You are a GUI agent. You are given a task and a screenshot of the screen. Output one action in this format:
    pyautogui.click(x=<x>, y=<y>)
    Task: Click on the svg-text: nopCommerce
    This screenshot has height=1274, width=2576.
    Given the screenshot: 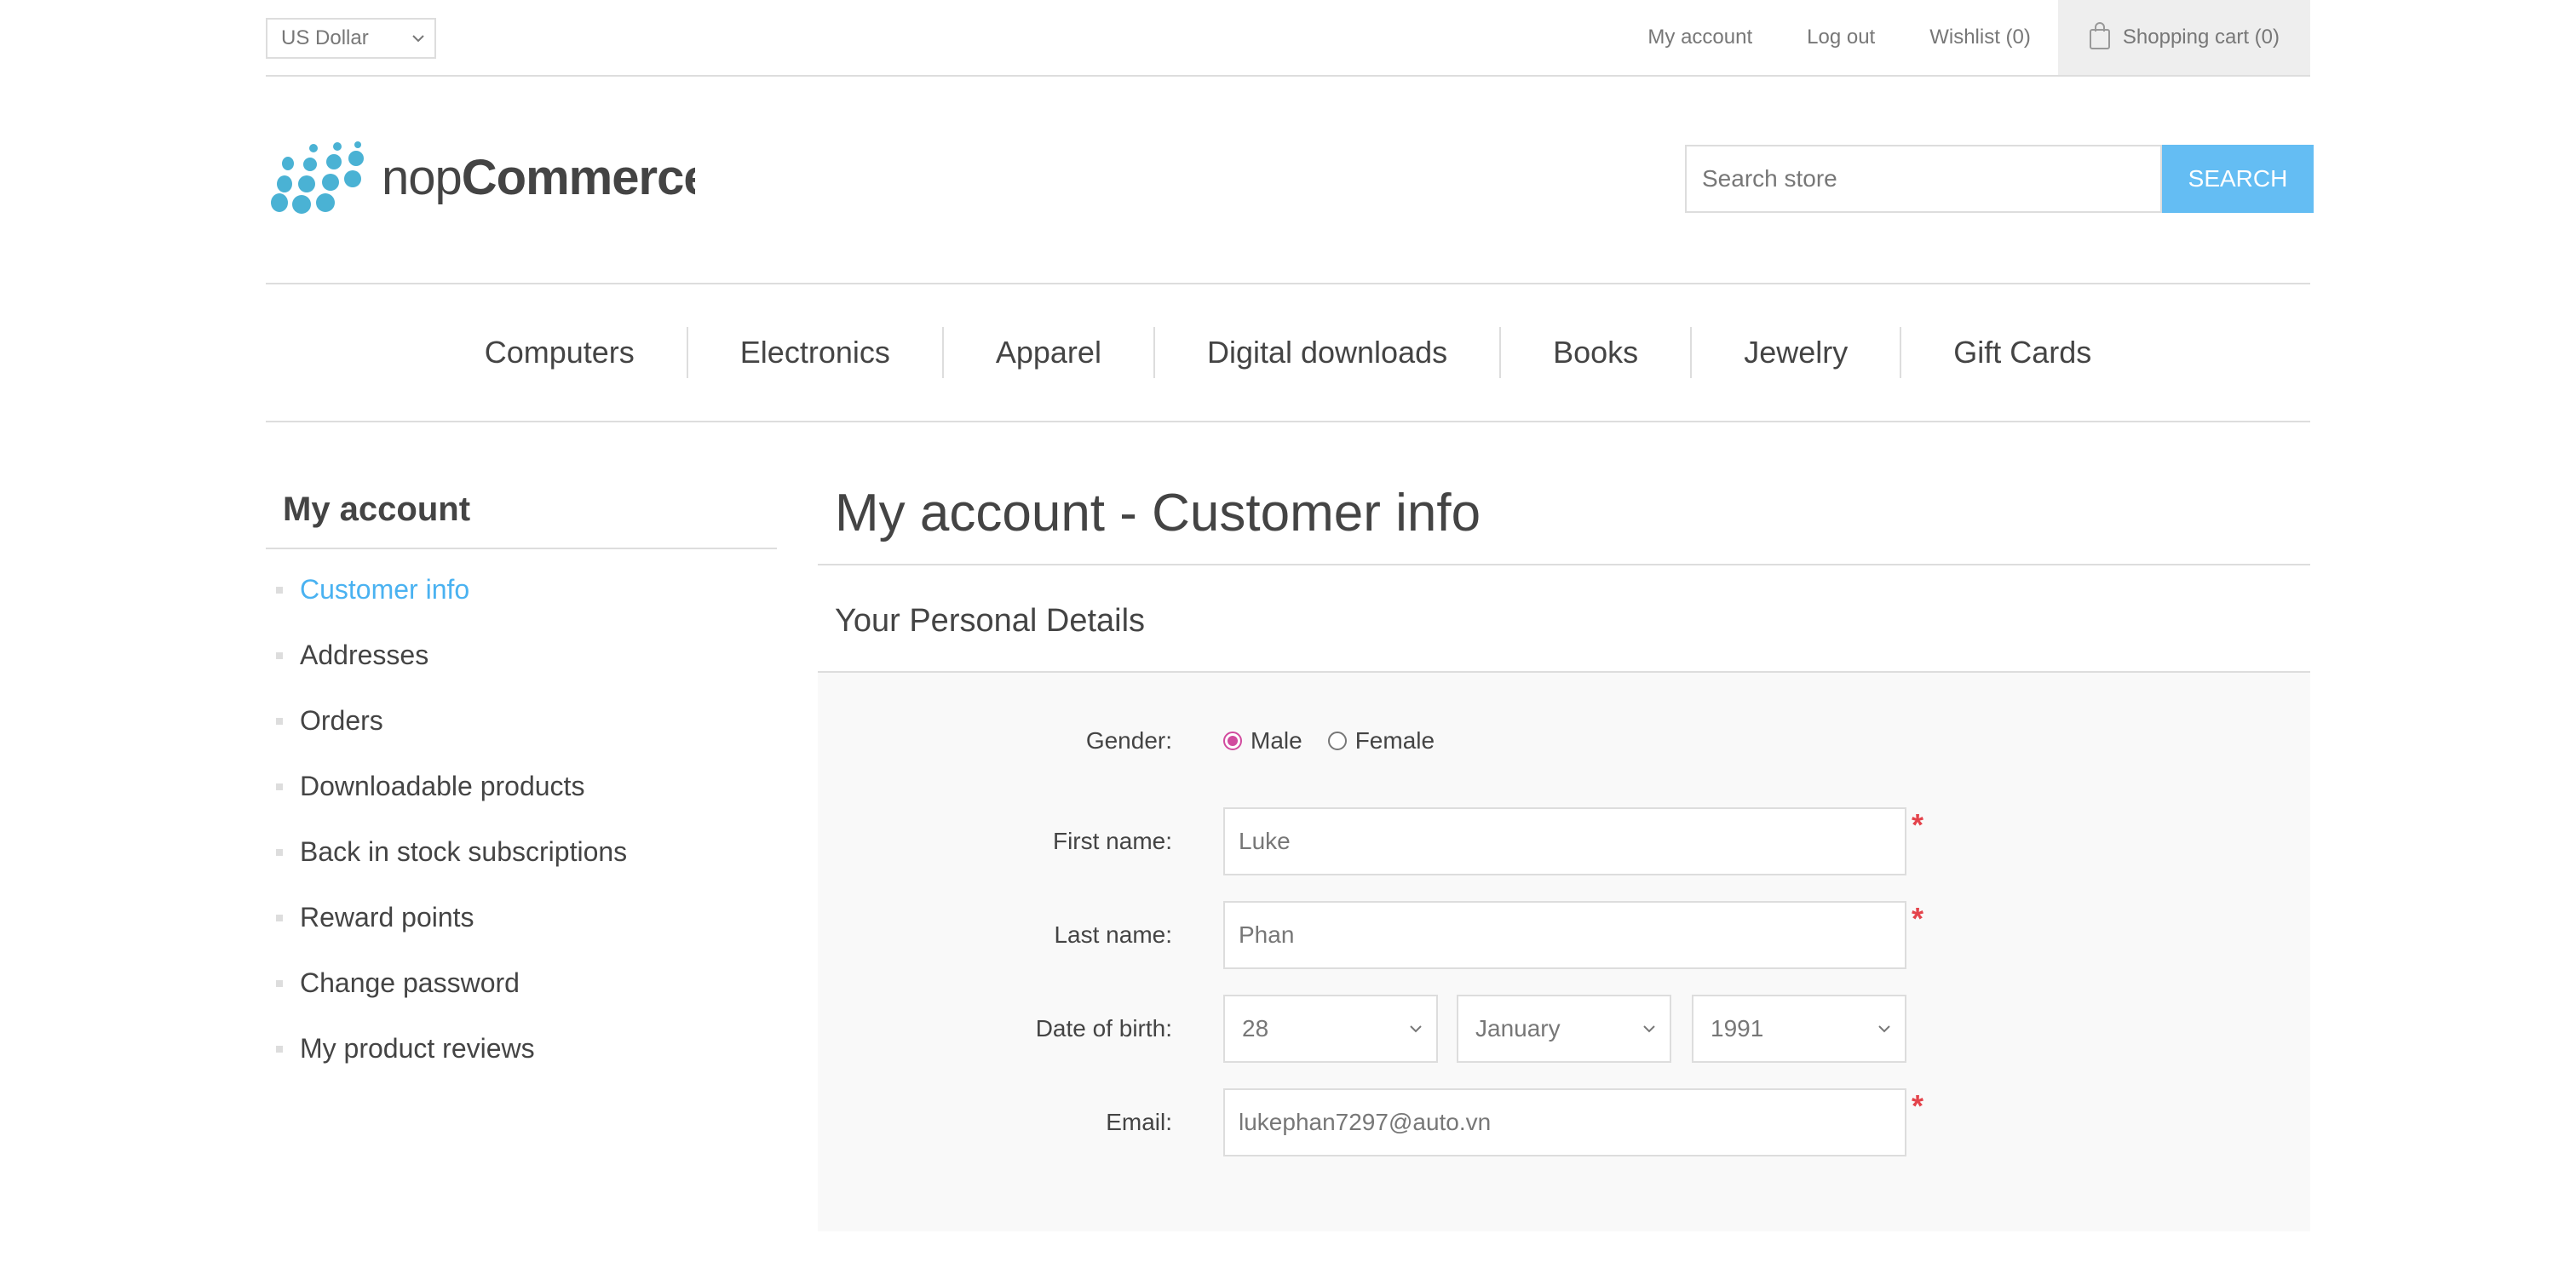 What is the action you would take?
    pyautogui.click(x=538, y=177)
    